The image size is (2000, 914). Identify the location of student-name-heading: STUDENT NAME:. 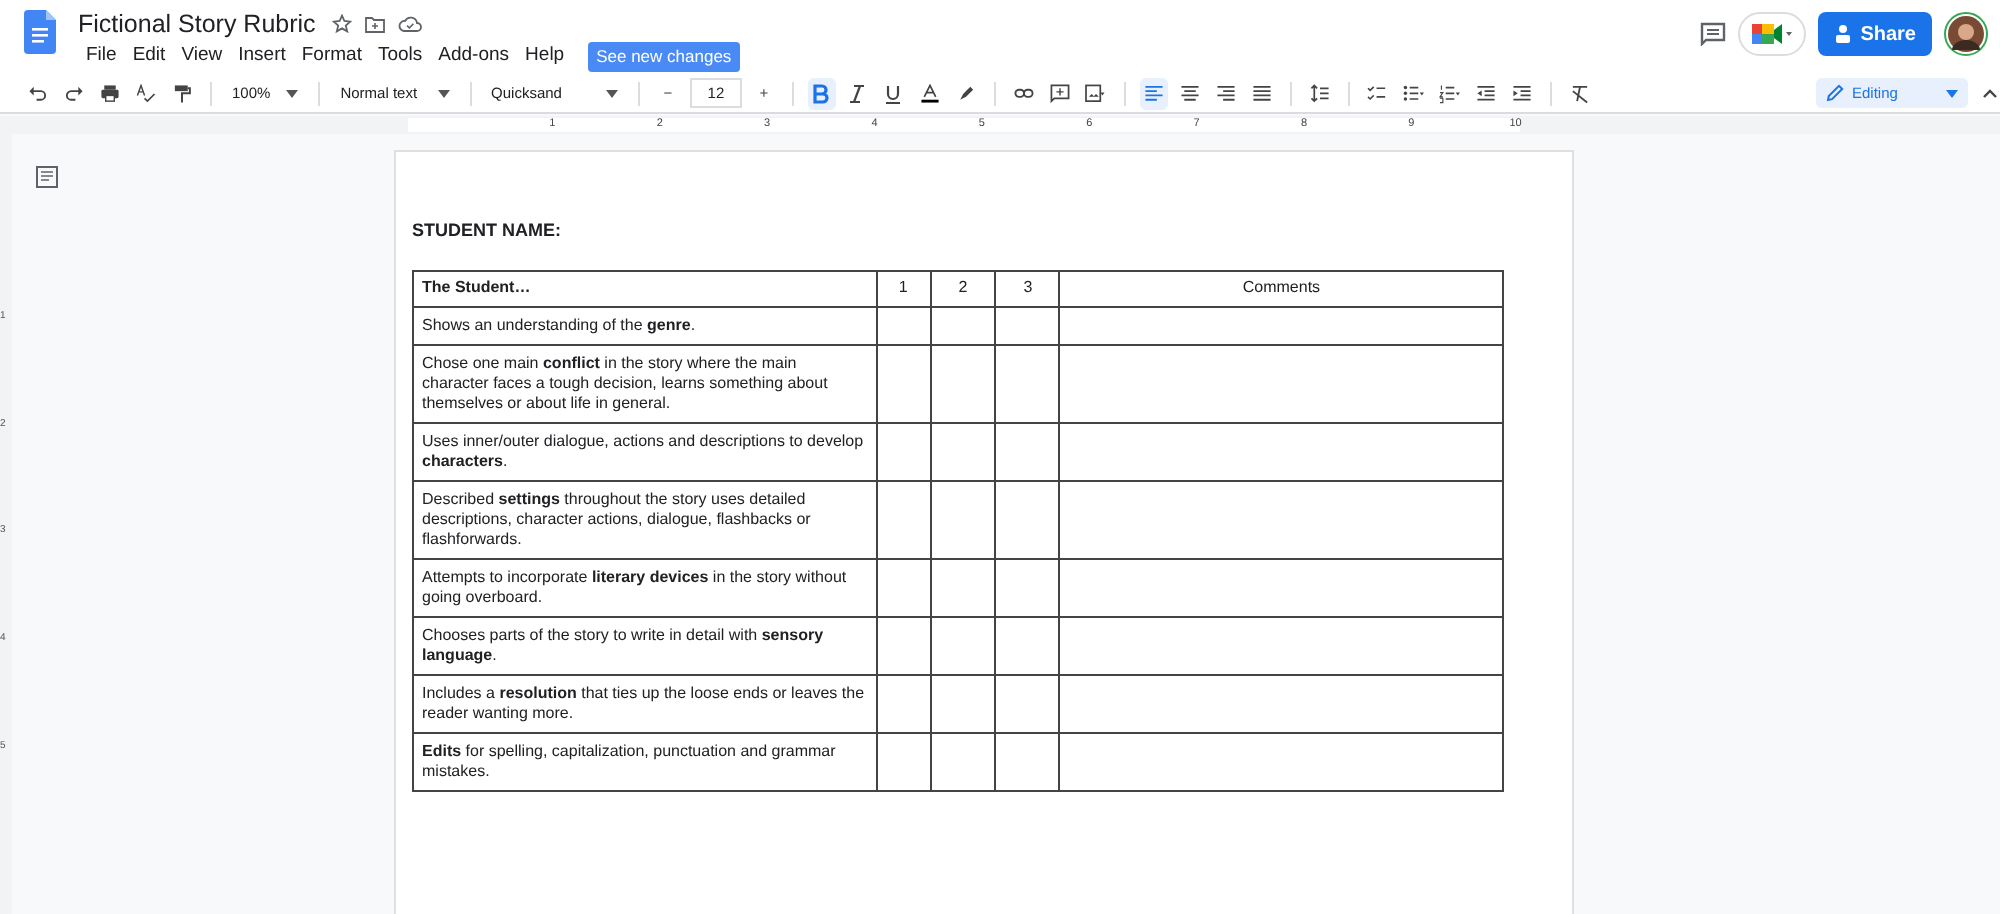
(486, 231).